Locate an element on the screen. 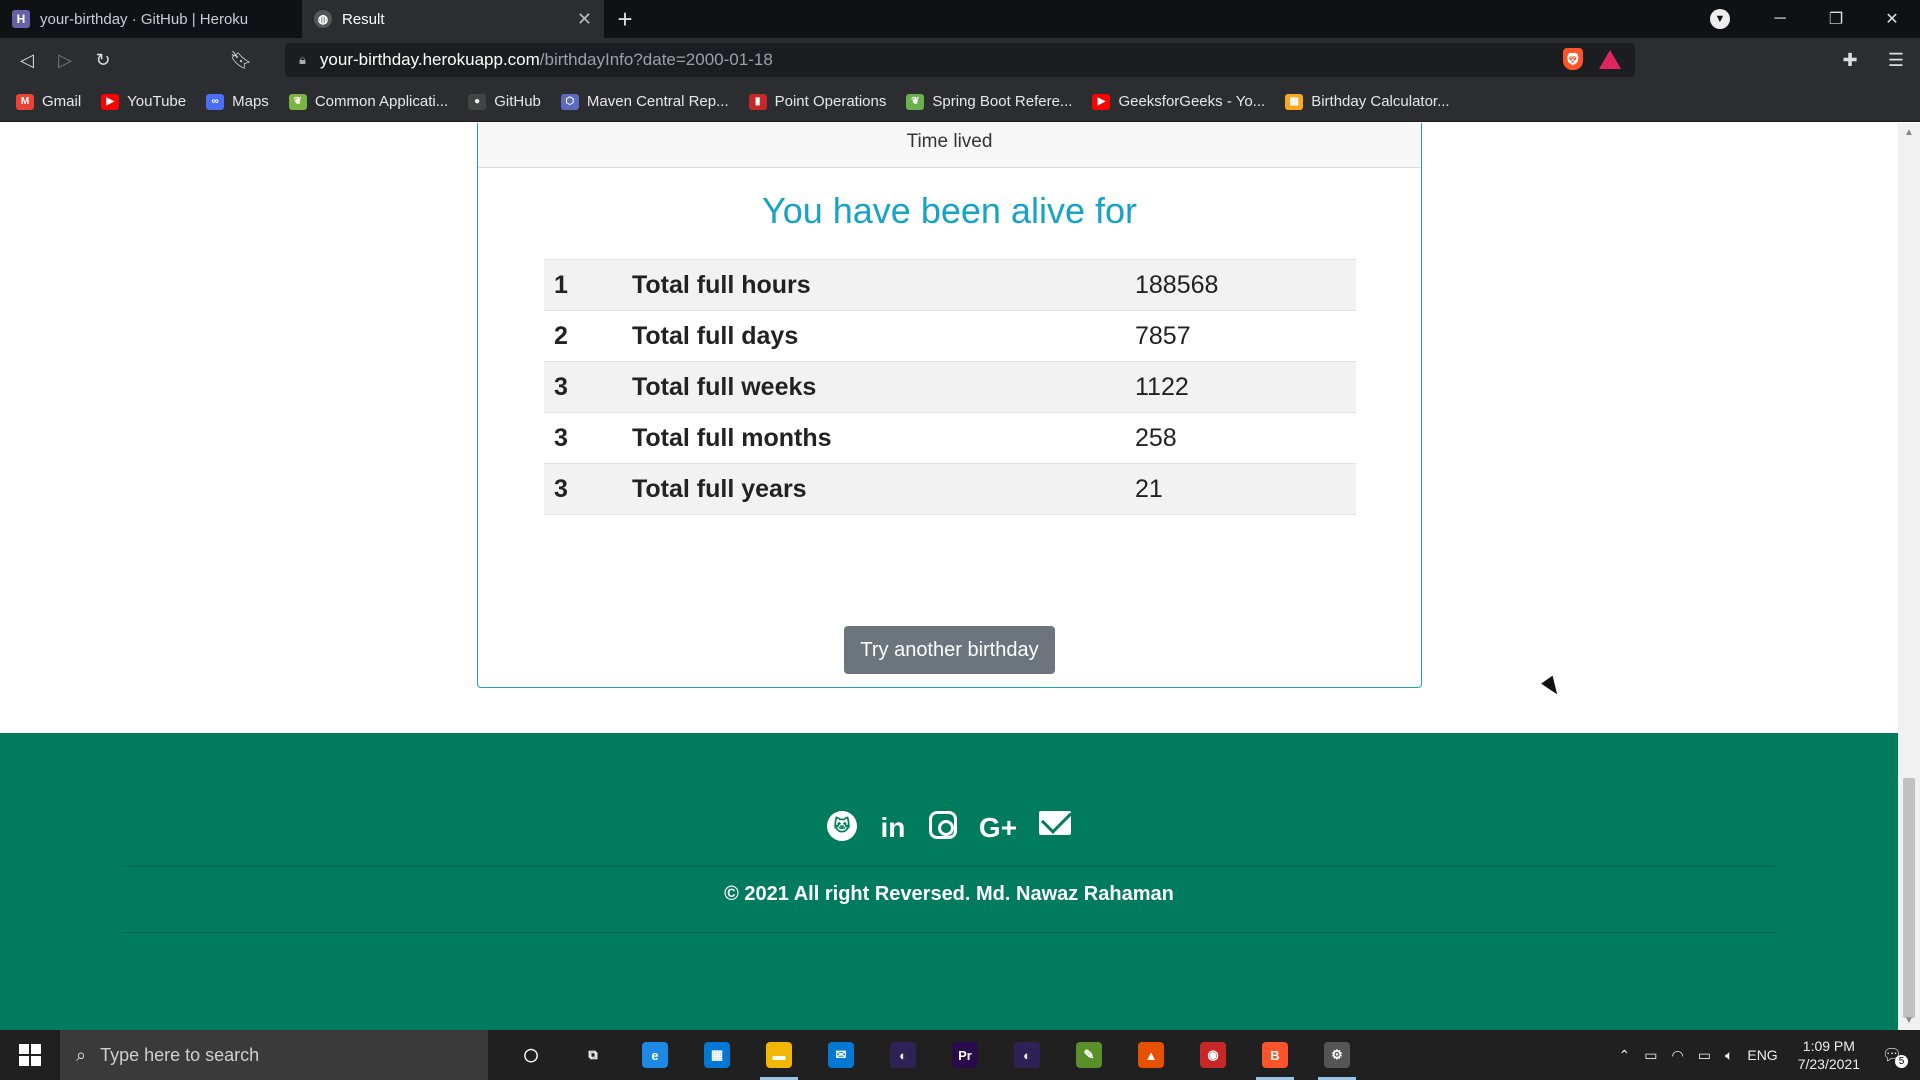  brave-rewards-icon is located at coordinates (1610, 59).